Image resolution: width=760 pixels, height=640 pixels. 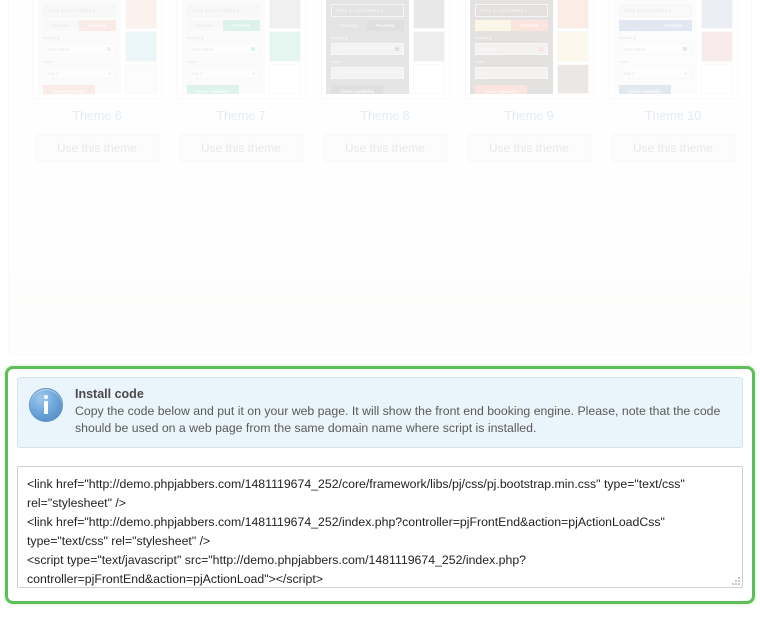 What do you see at coordinates (385, 116) in the screenshot?
I see `theme-name-label: Theme 8` at bounding box center [385, 116].